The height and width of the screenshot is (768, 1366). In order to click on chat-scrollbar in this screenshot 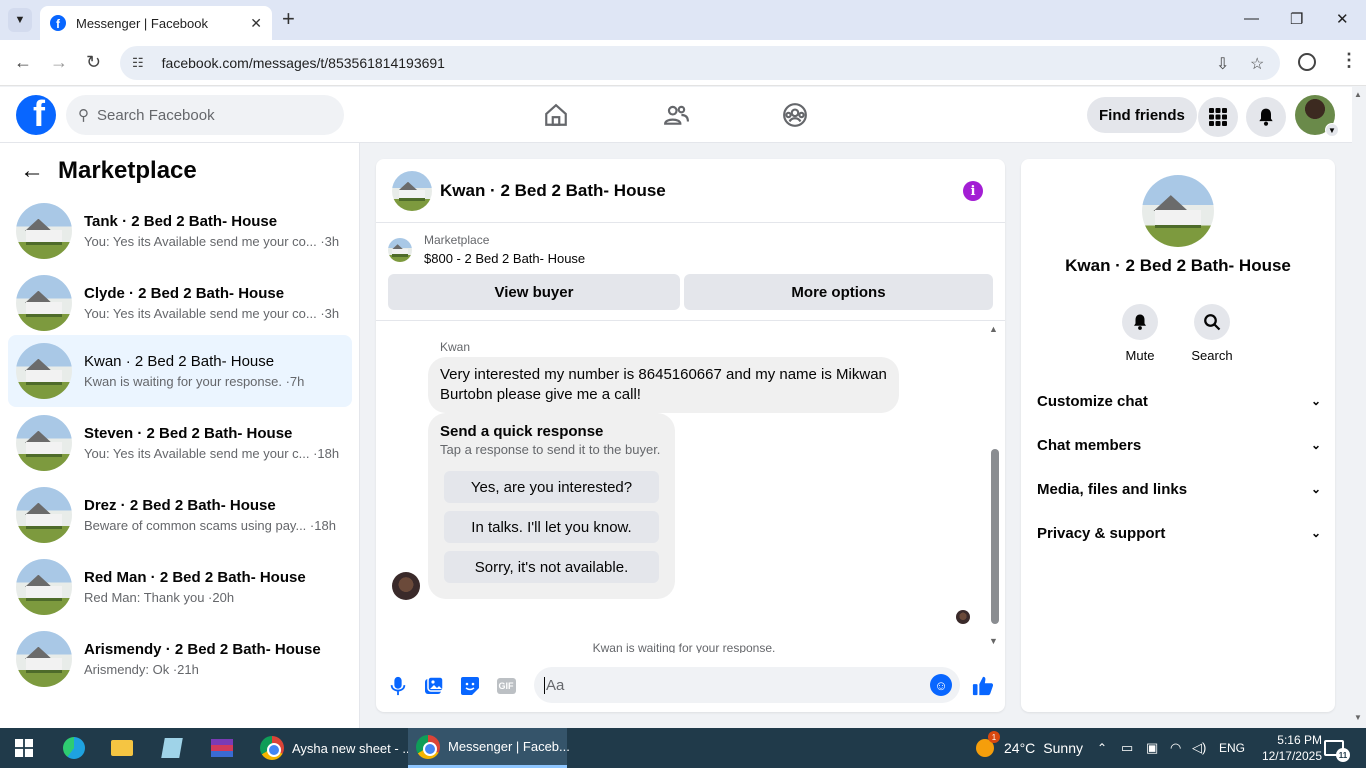, I will do `click(995, 536)`.